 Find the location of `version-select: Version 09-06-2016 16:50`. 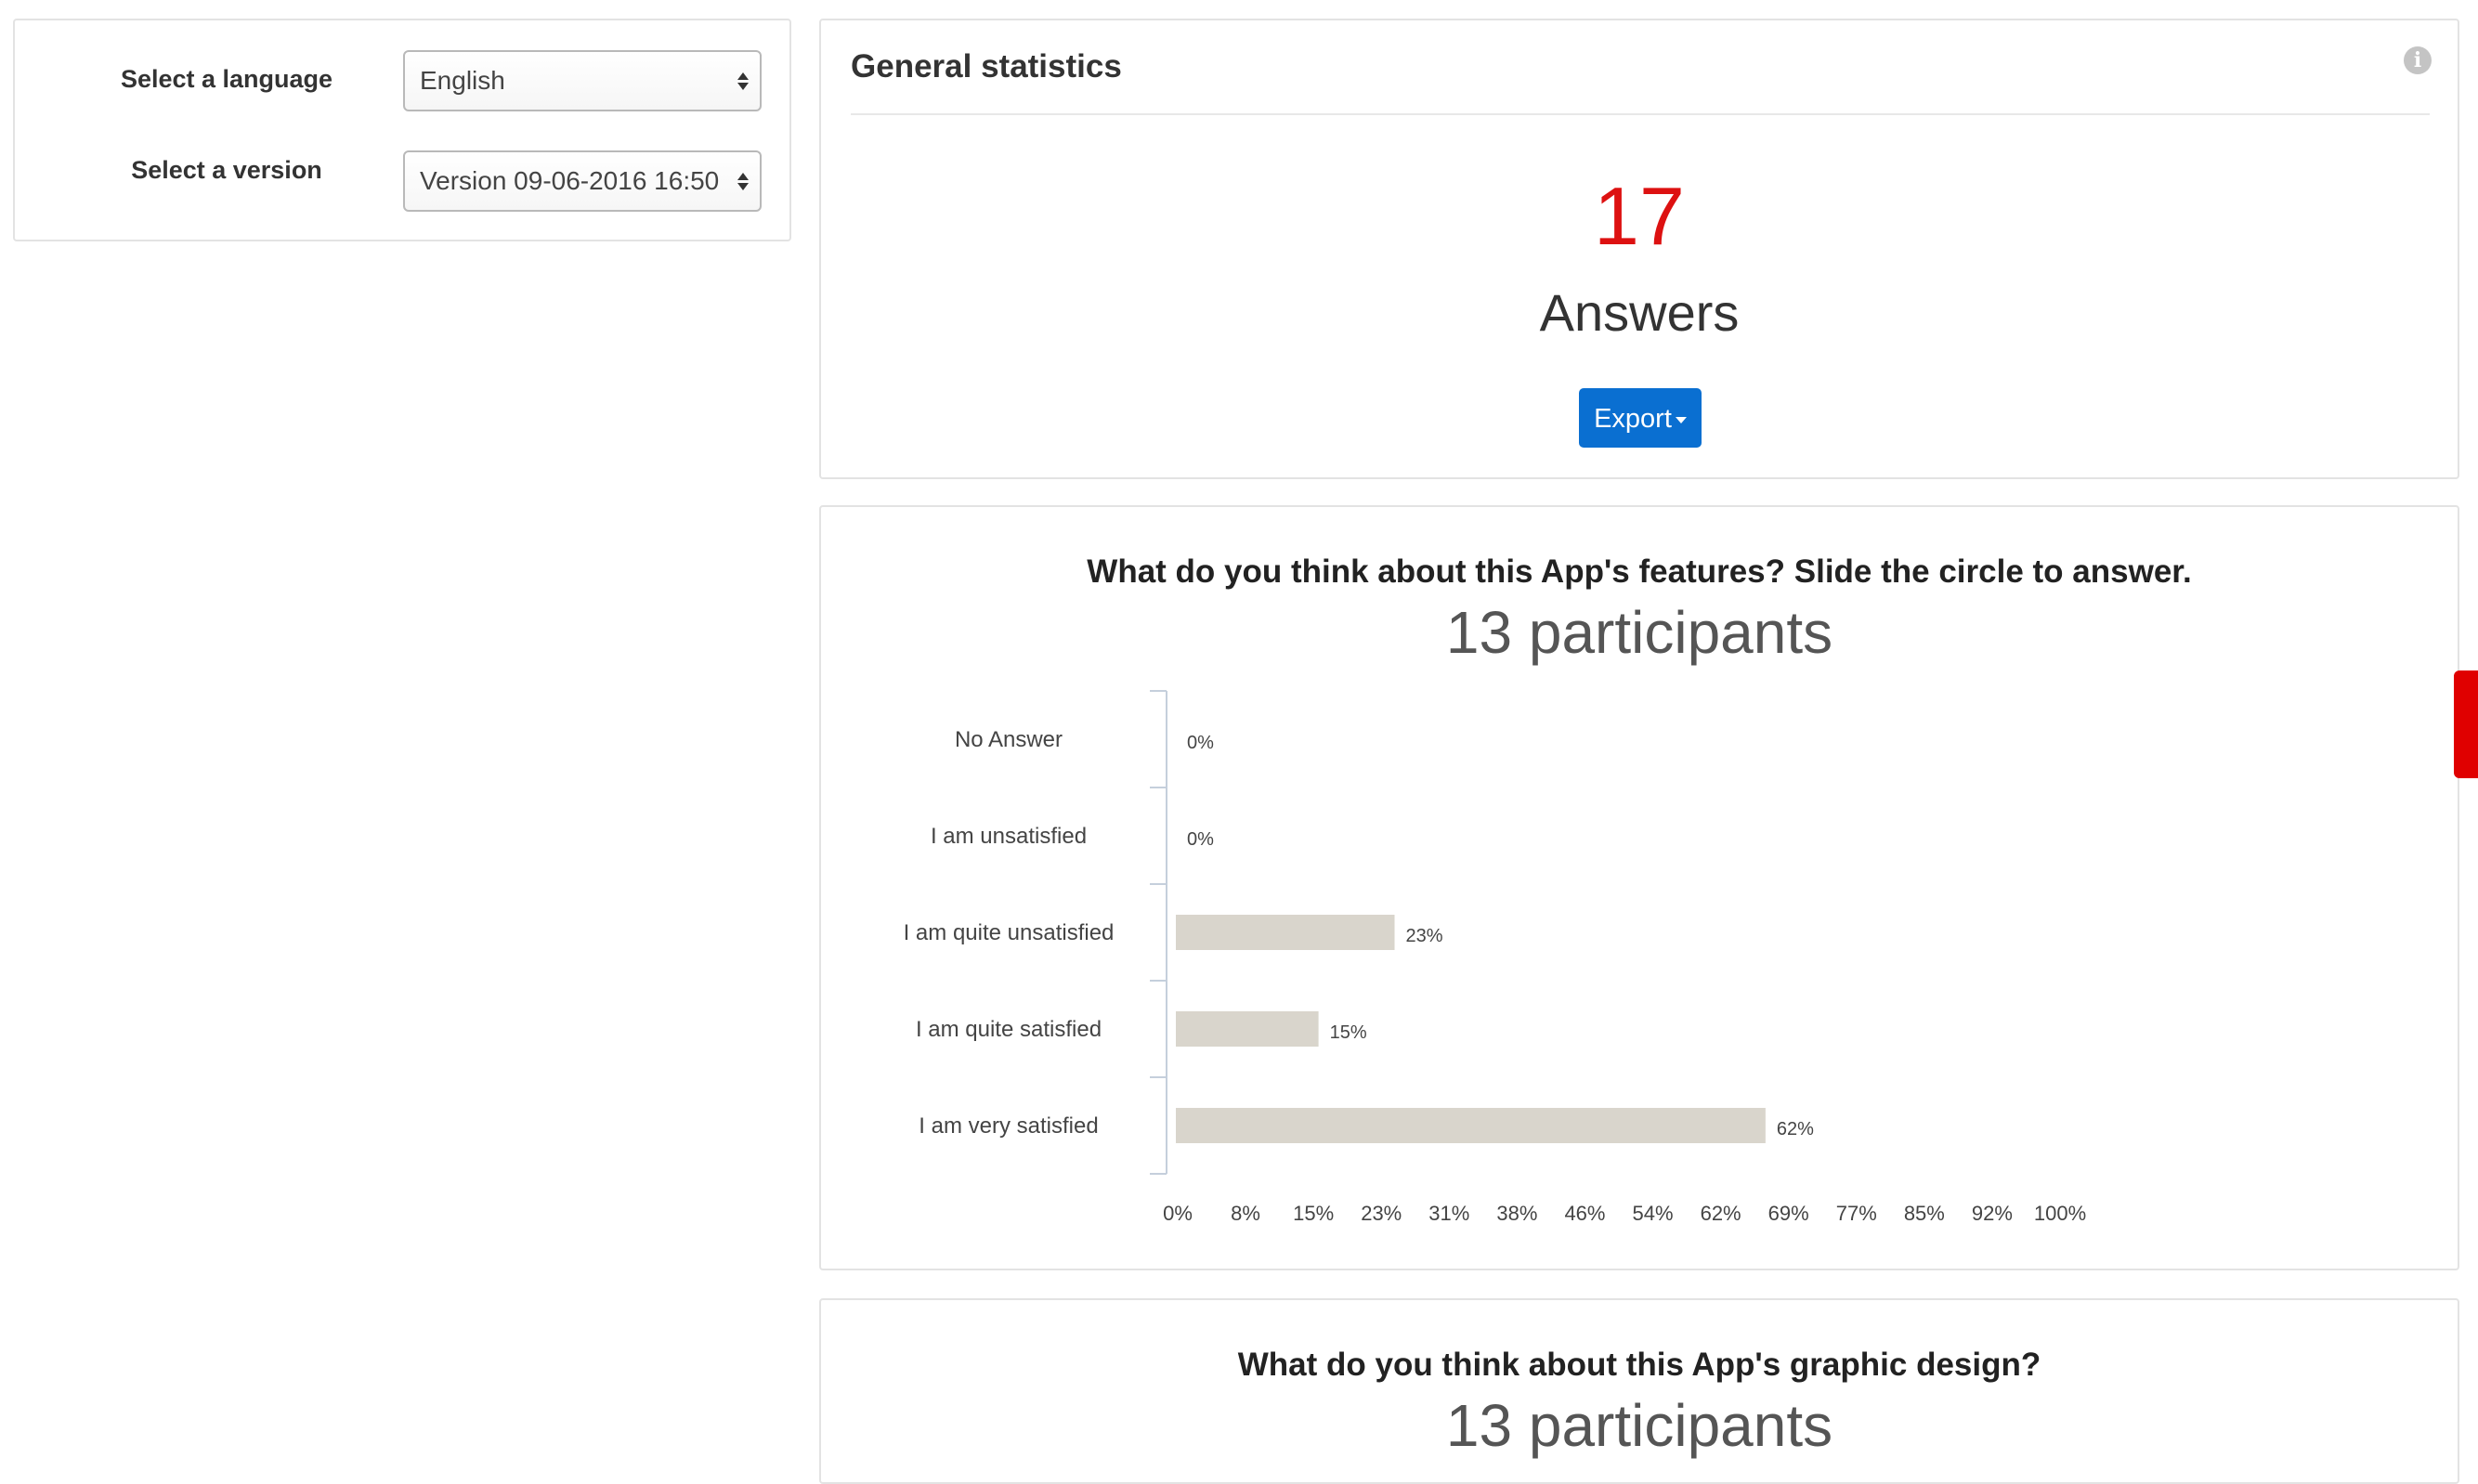

version-select: Version 09-06-2016 16:50 is located at coordinates (582, 181).